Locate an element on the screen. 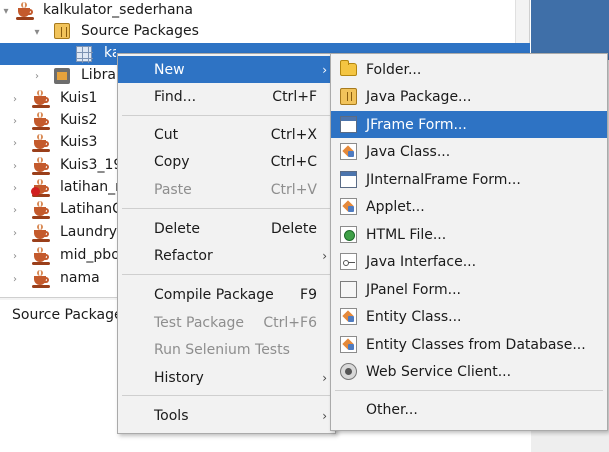 The height and width of the screenshot is (452, 609). tree-node-label: Kuis3 is located at coordinates (79, 142).